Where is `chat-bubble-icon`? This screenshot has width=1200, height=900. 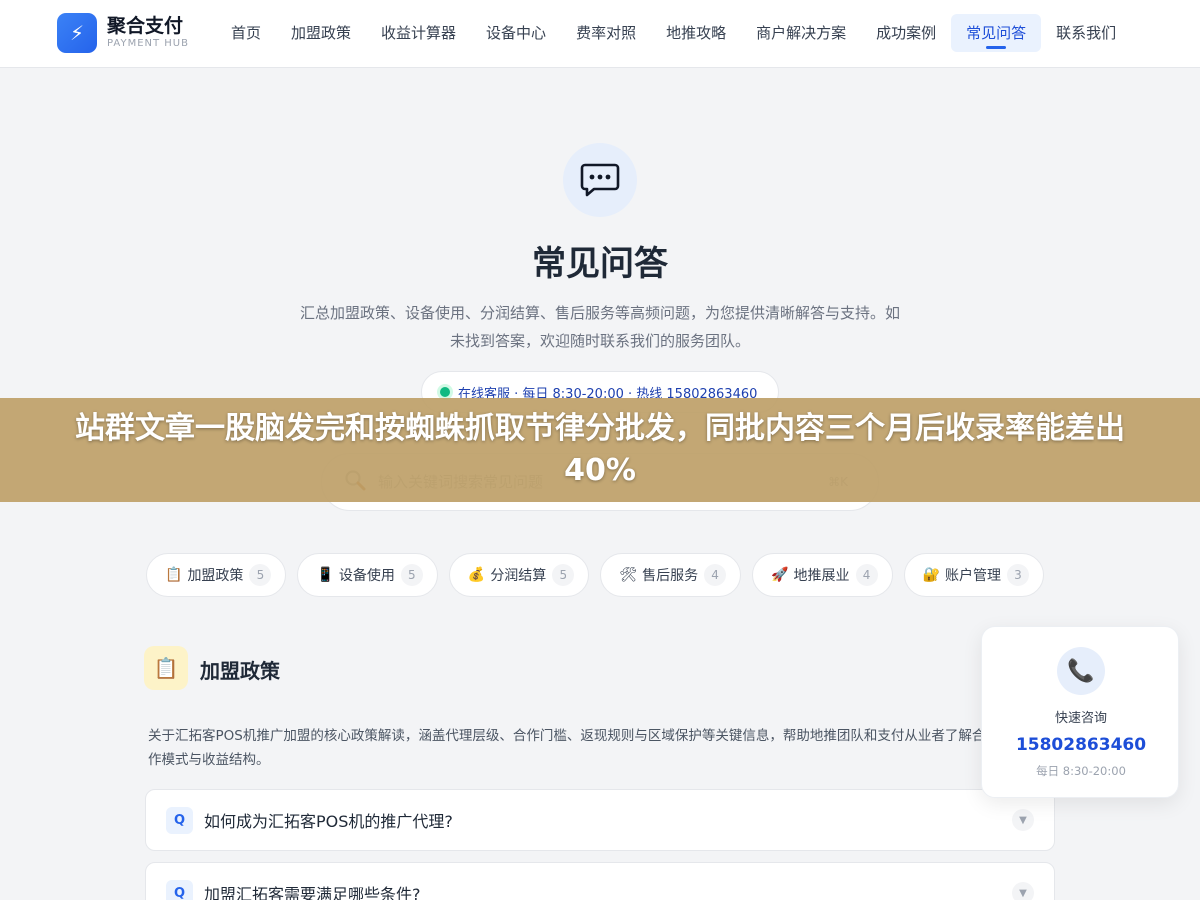 chat-bubble-icon is located at coordinates (600, 180).